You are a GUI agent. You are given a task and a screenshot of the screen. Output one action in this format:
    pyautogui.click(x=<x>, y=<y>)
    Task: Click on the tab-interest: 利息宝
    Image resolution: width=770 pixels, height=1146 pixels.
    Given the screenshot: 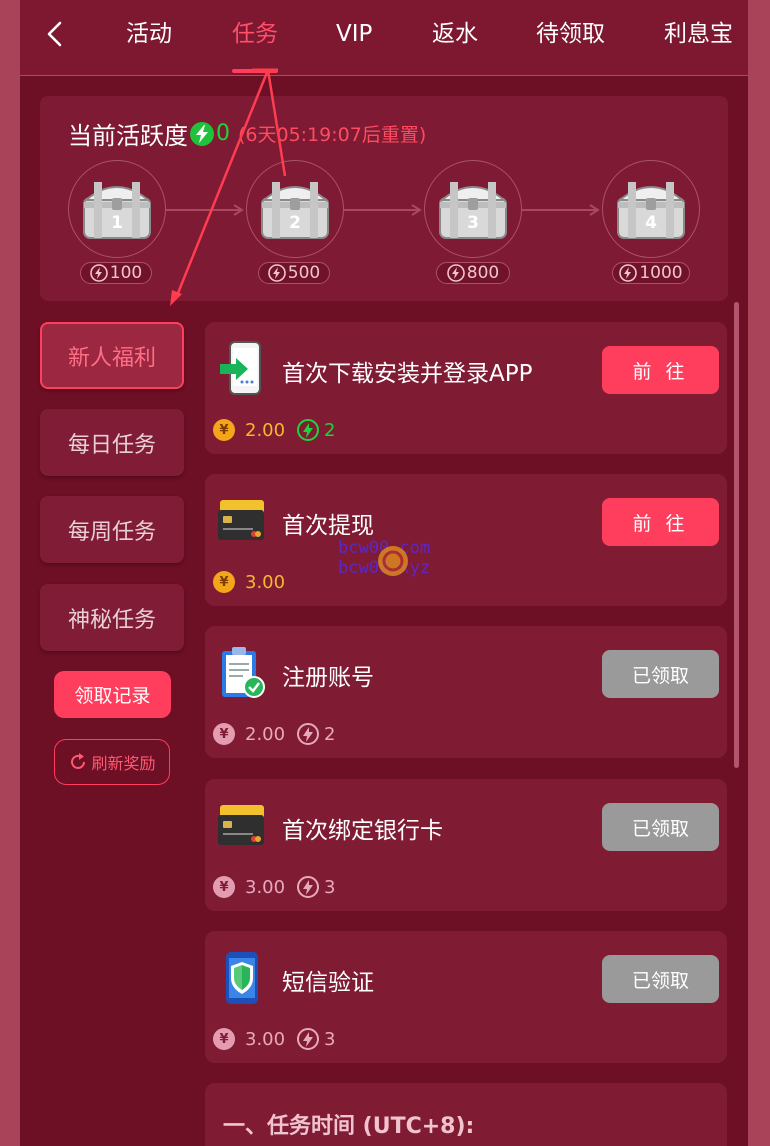 What is the action you would take?
    pyautogui.click(x=698, y=34)
    